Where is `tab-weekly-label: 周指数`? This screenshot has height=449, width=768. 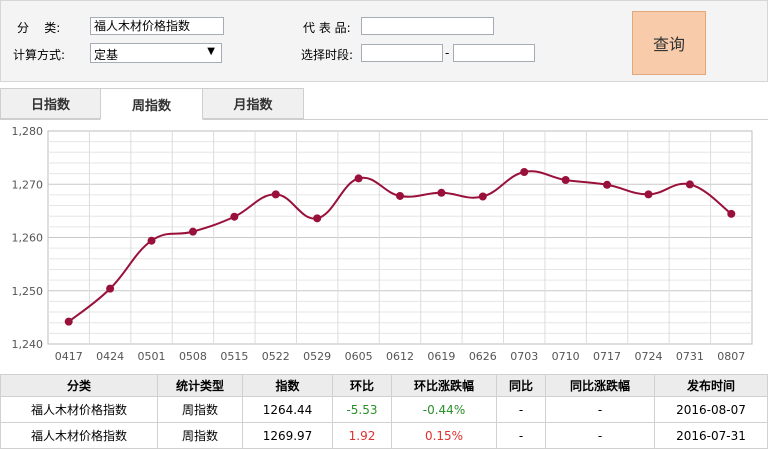
tab-weekly-label: 周指数 is located at coordinates (151, 106).